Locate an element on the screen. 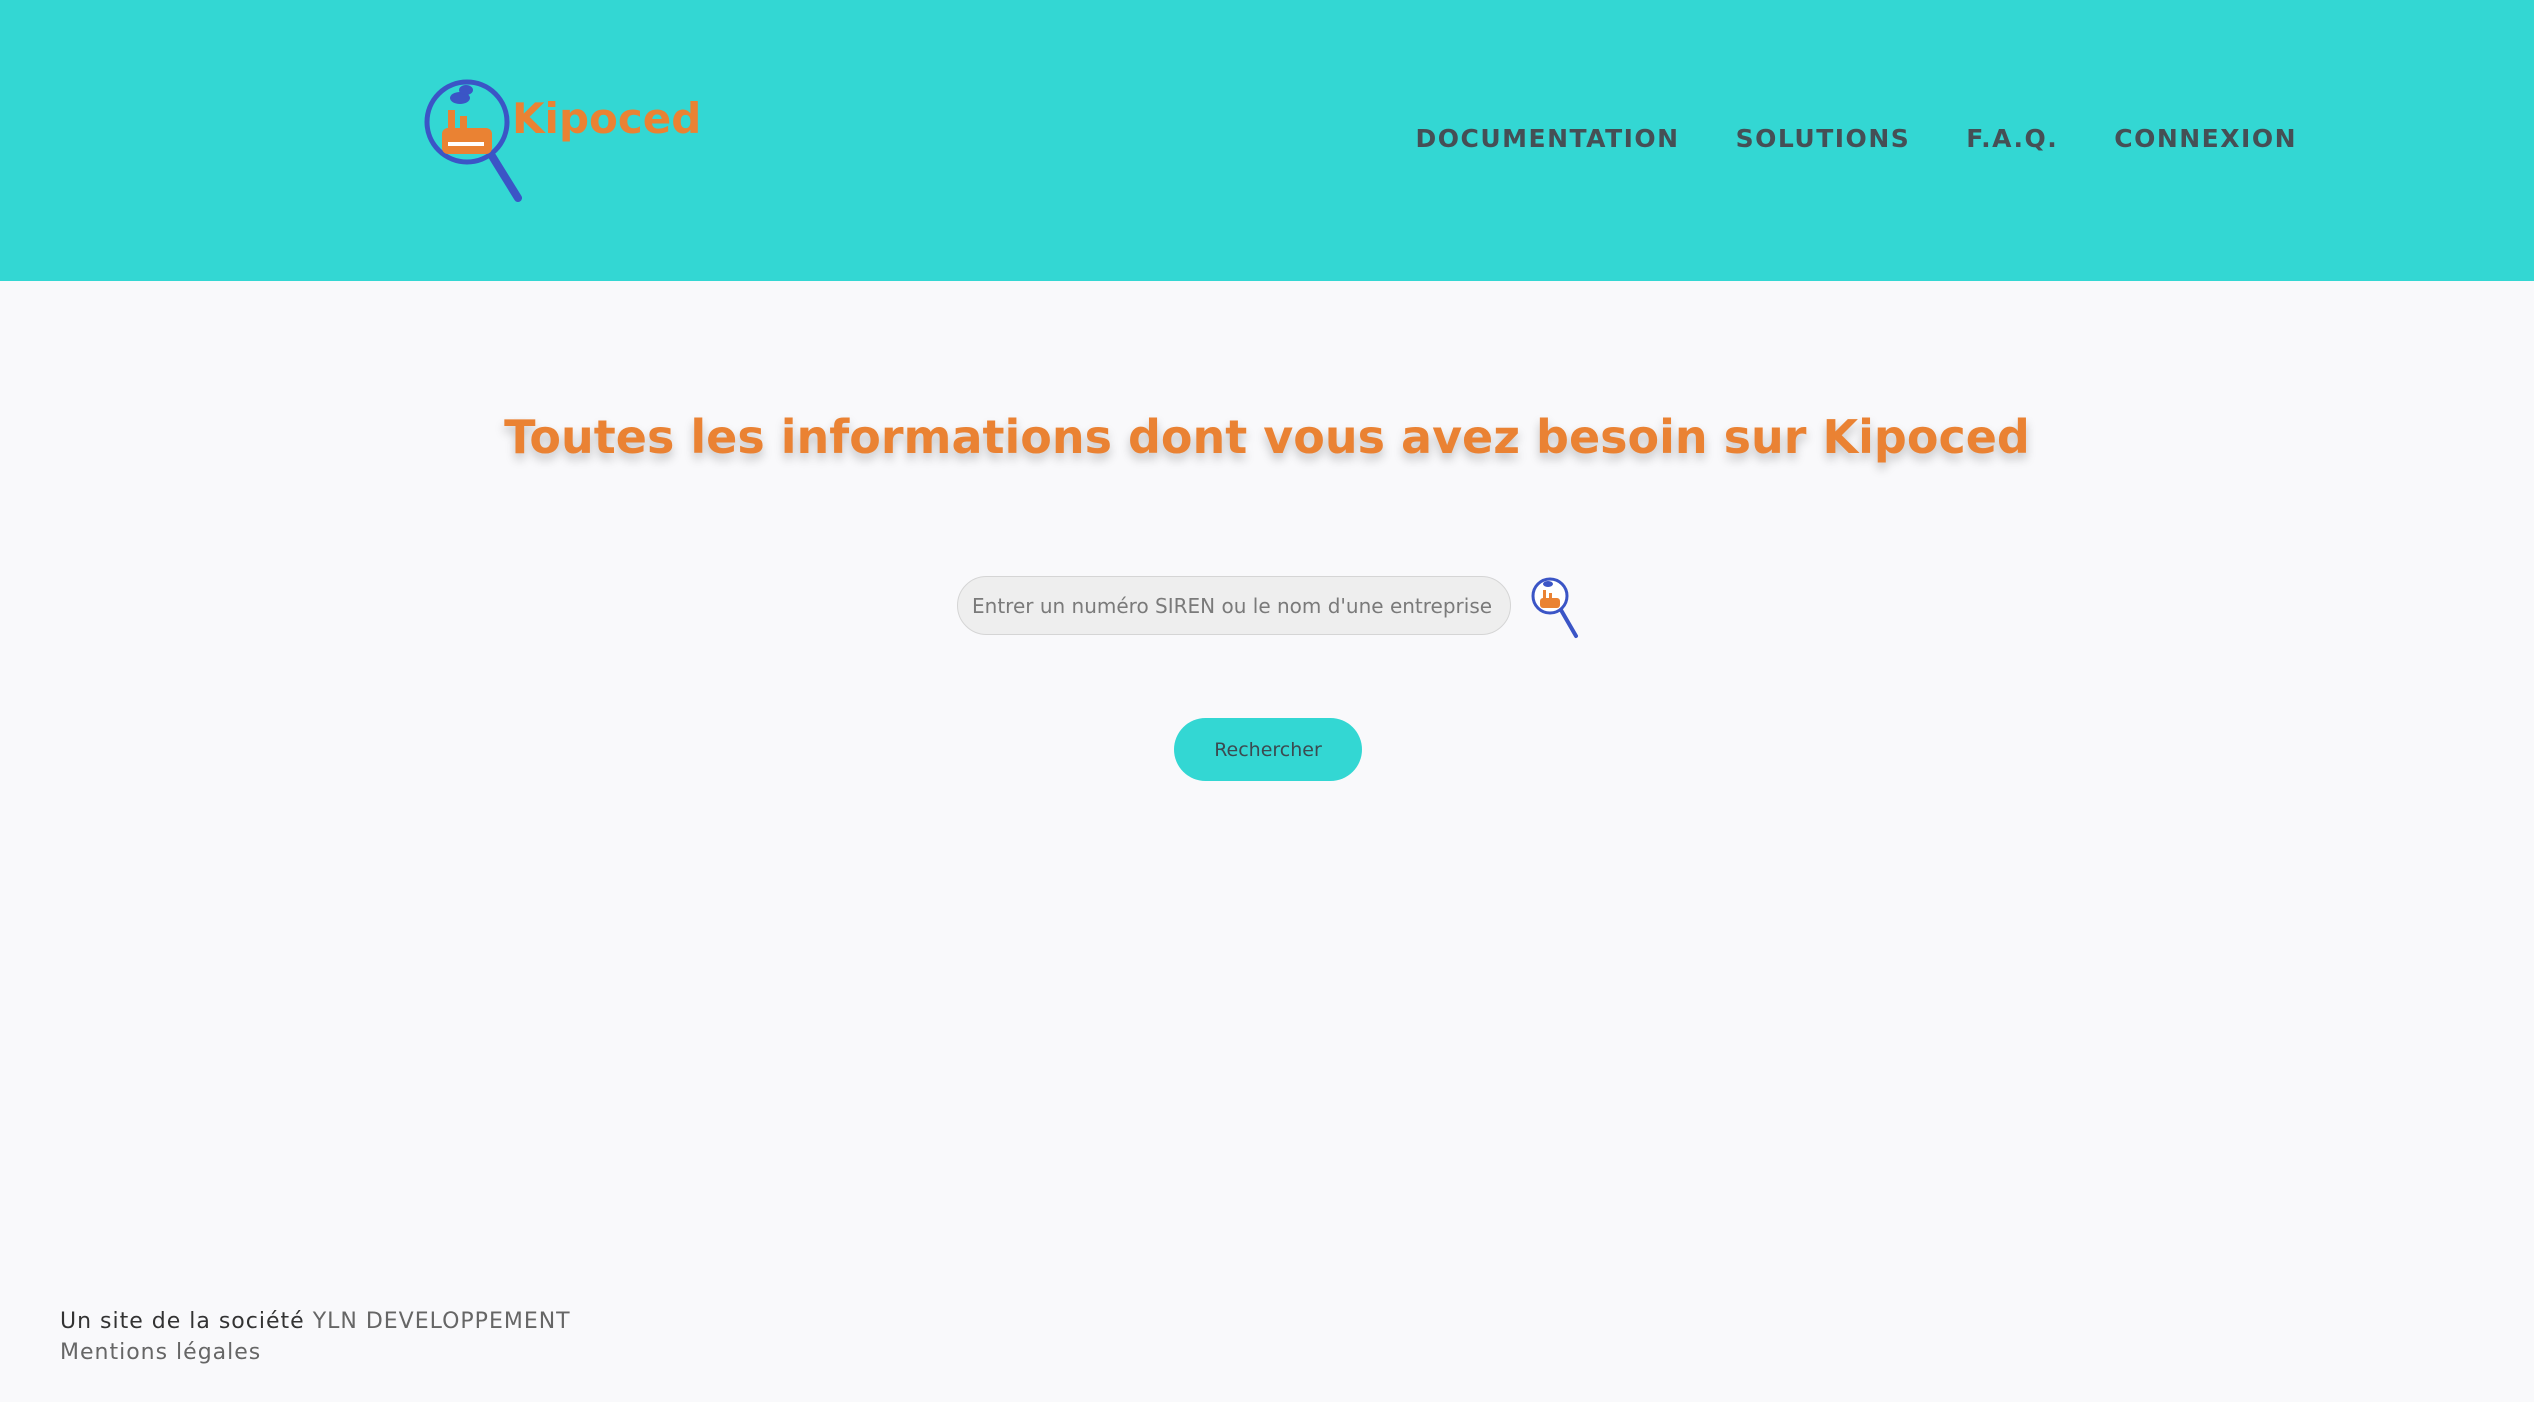 The width and height of the screenshot is (2534, 1402). footer-company-line: Un site de la société YLN DEVELOPPEMENT is located at coordinates (315, 1321).